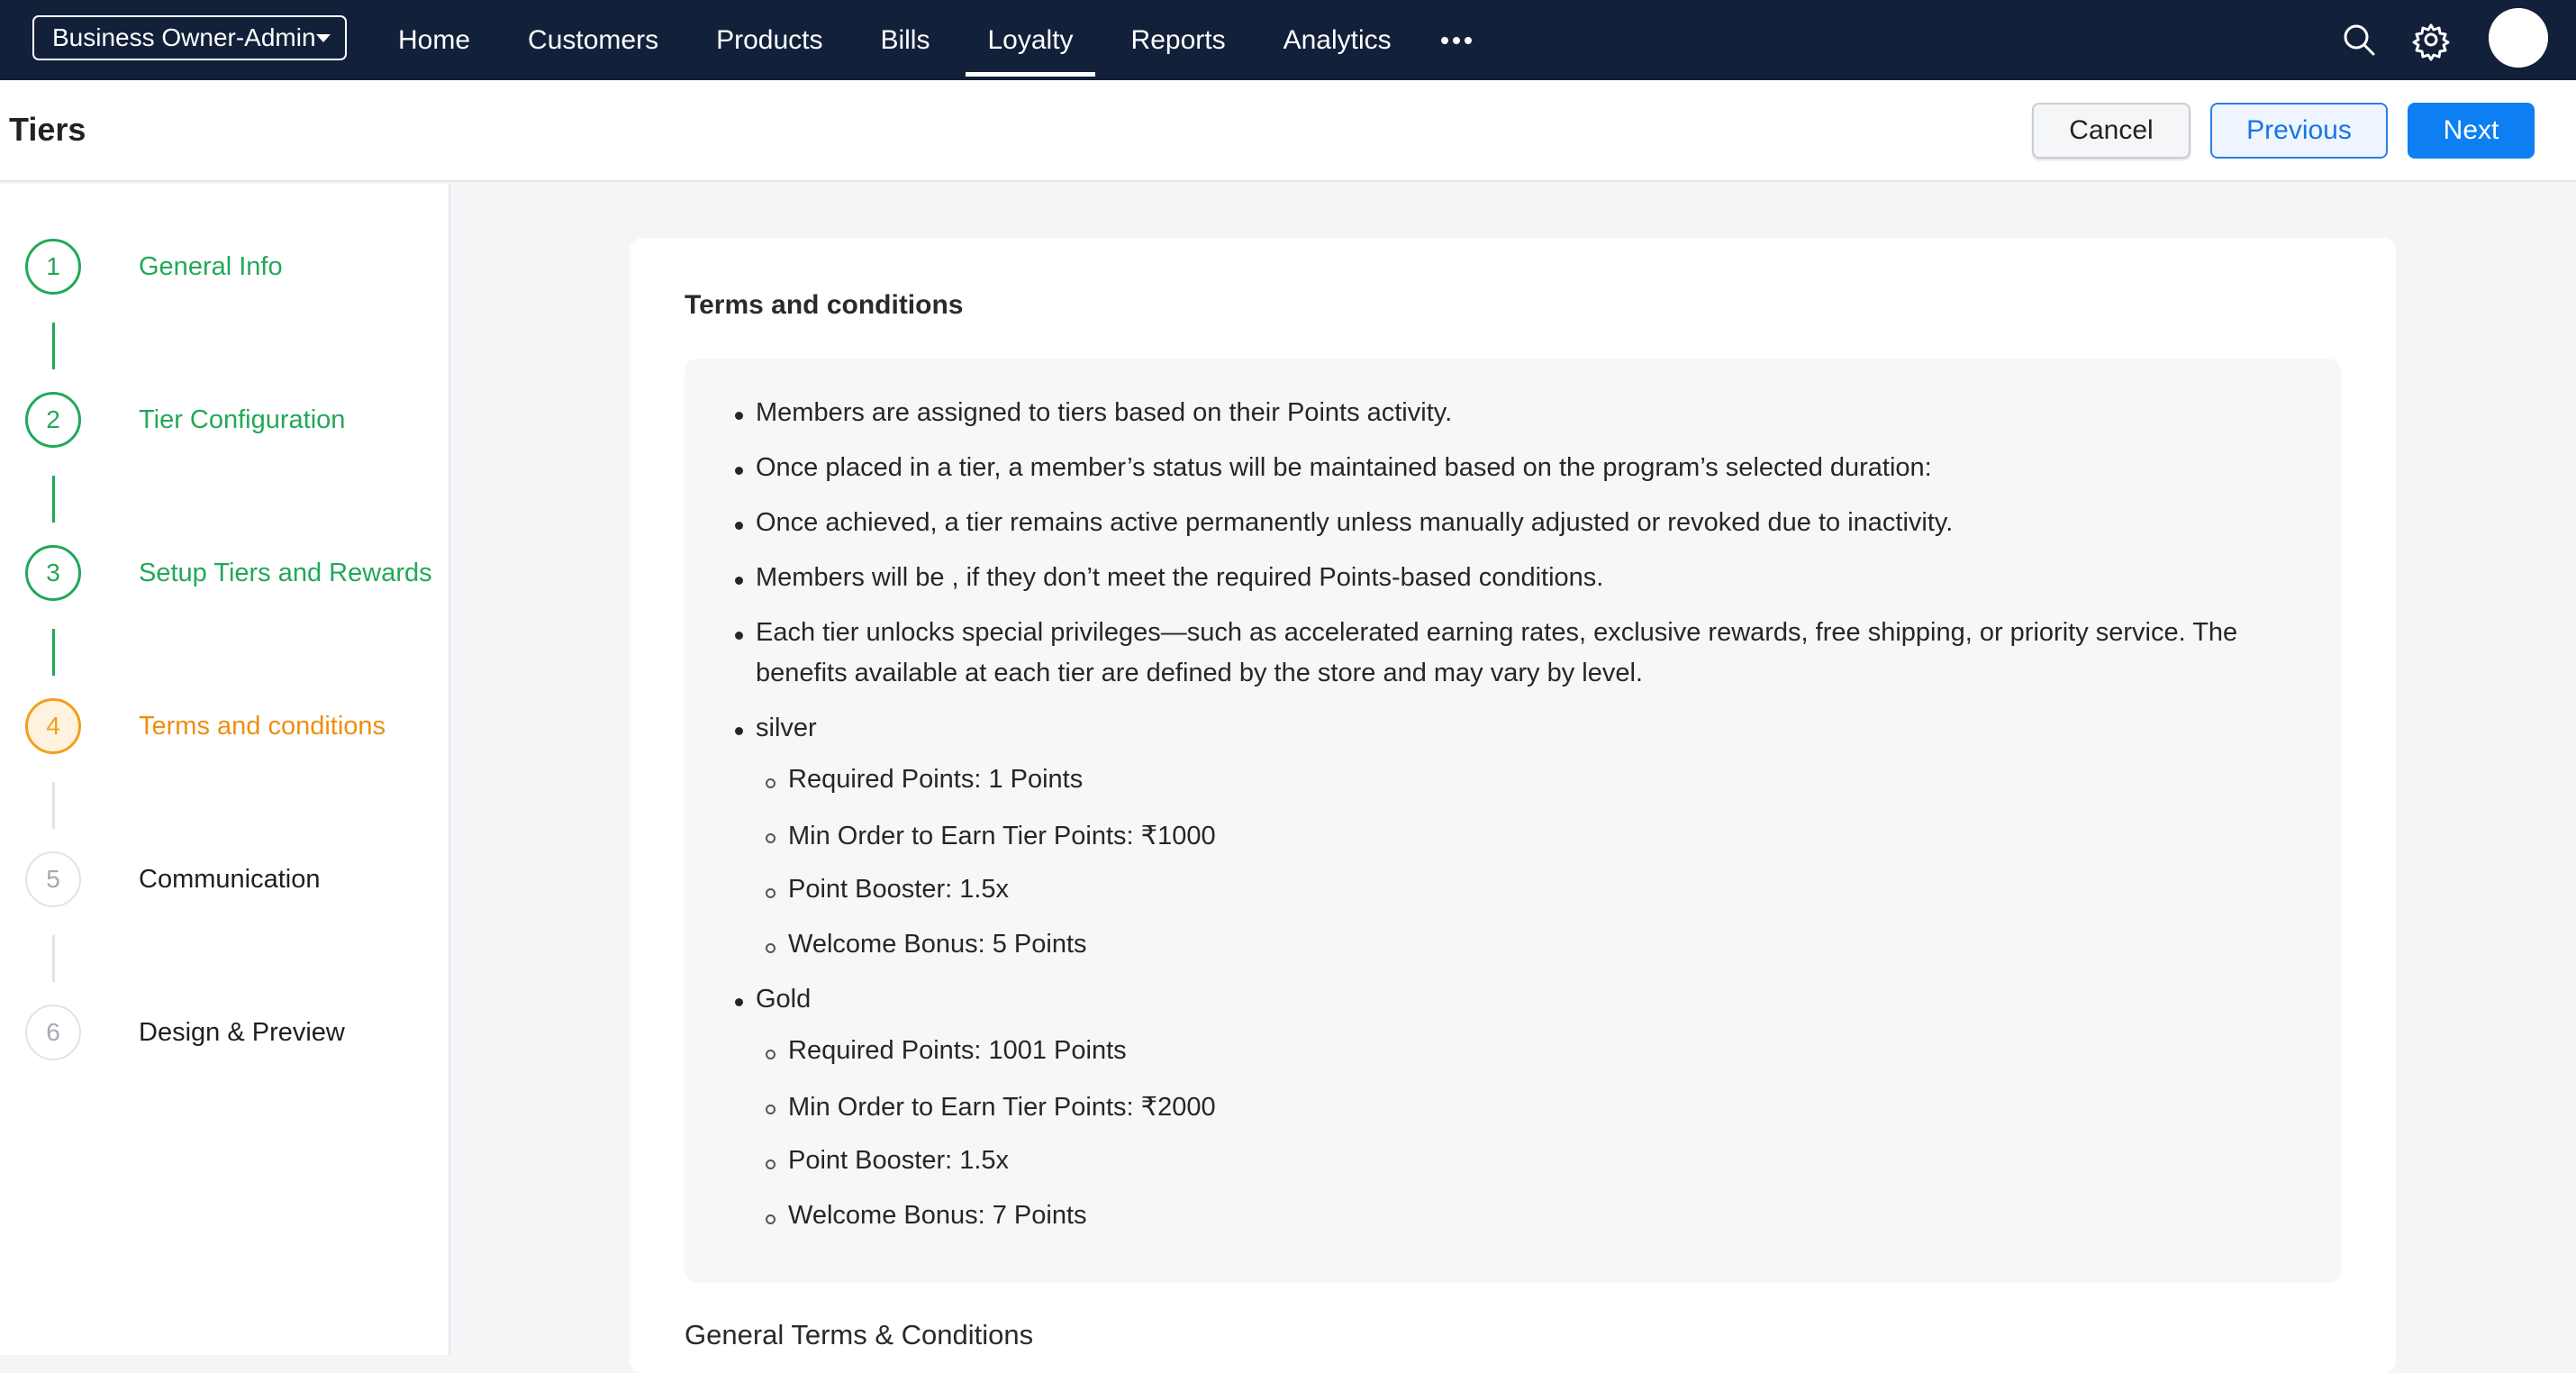 The height and width of the screenshot is (1373, 2576). I want to click on nav-reports-label: Reports, so click(1178, 39).